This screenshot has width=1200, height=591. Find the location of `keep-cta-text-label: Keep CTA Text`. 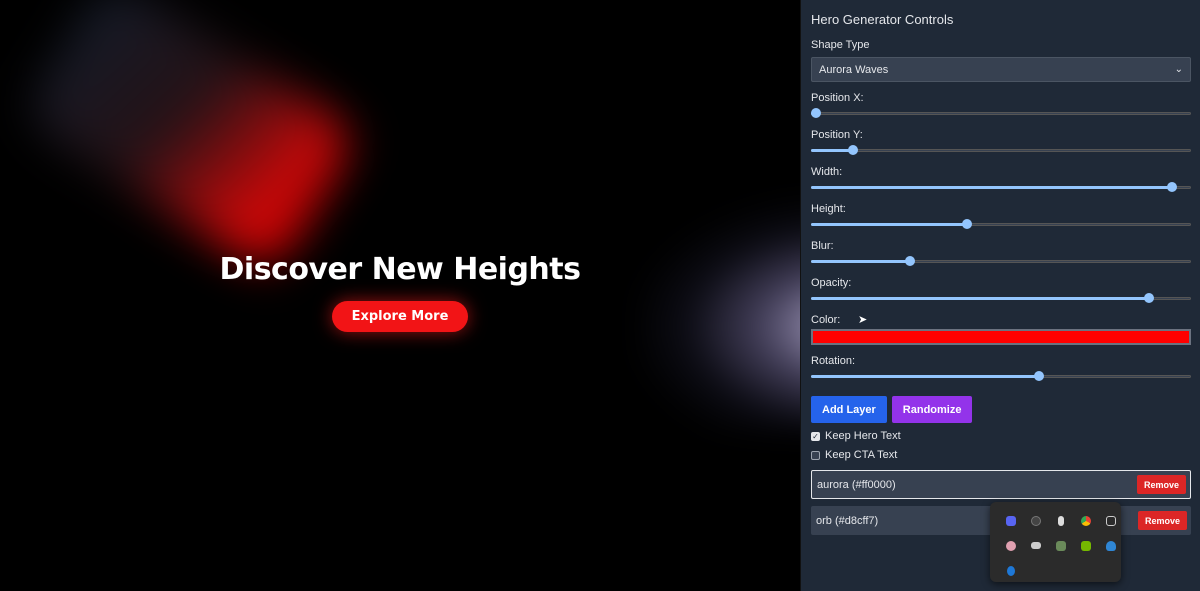

keep-cta-text-label: Keep CTA Text is located at coordinates (861, 455).